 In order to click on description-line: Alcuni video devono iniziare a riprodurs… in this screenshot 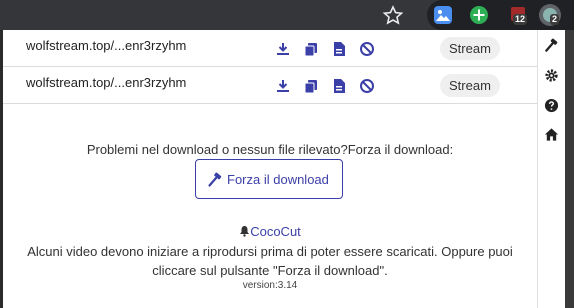, I will do `click(270, 251)`.